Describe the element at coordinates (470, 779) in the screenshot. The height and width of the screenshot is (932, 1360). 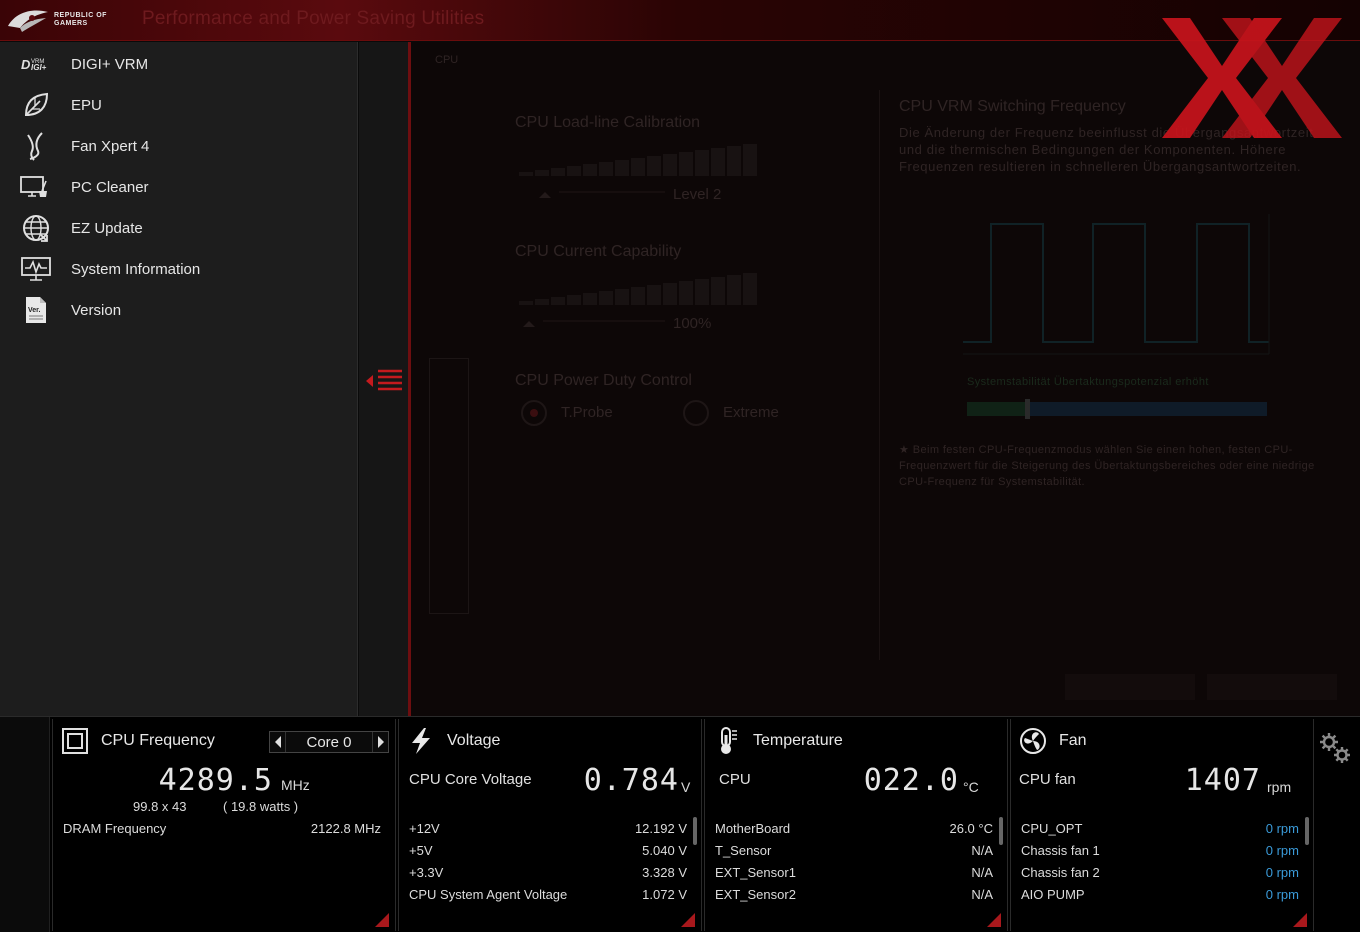
I see `cpu-core-voltage-label: CPU Core Voltage` at that location.